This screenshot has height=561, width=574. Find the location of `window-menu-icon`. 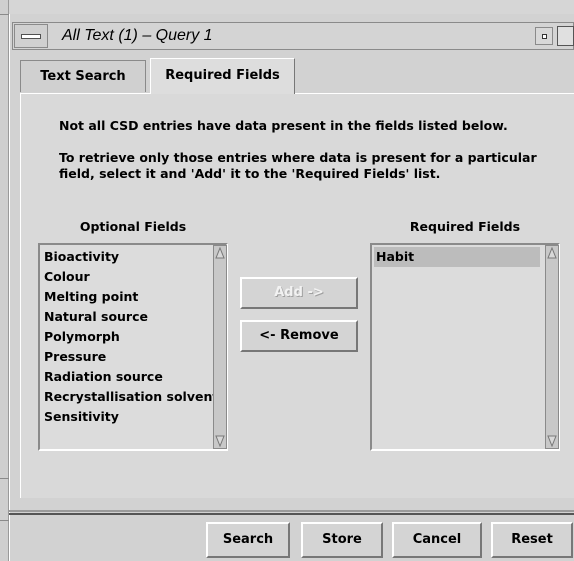

window-menu-icon is located at coordinates (31, 36).